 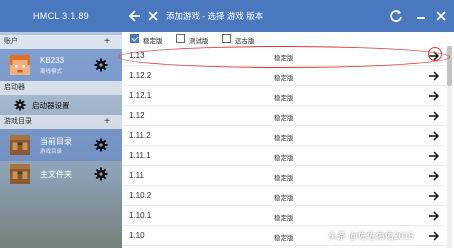 I want to click on breadcrumb: 添加游戏 - 选择 游戏 版本, so click(x=215, y=16).